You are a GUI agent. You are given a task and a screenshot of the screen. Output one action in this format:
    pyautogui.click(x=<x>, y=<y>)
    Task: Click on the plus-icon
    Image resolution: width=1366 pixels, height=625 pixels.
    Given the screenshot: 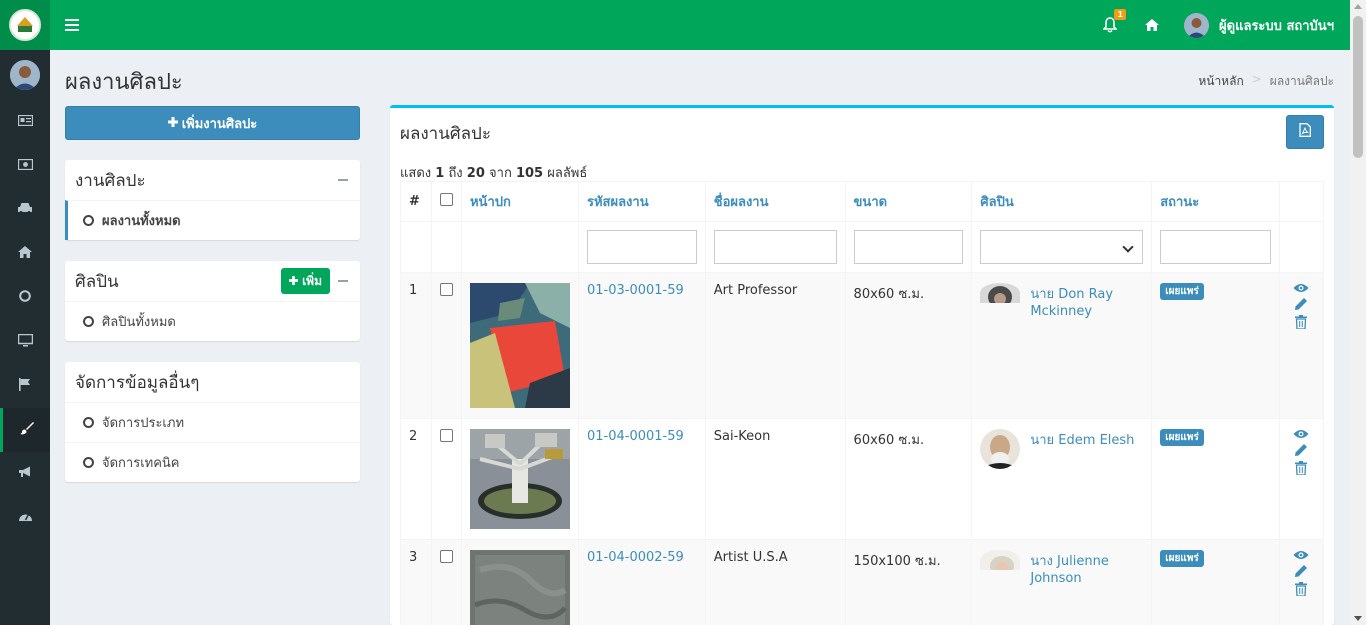 What is the action you would take?
    pyautogui.click(x=293, y=281)
    